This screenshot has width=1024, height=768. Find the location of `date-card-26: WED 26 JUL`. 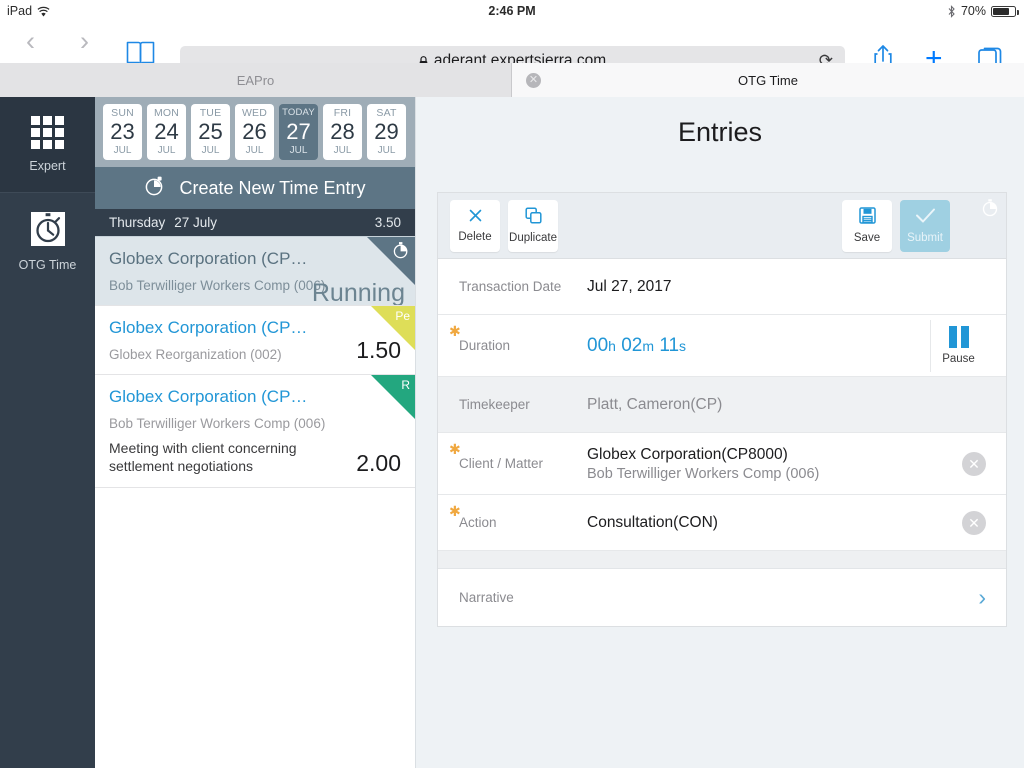

date-card-26: WED 26 JUL is located at coordinates (254, 132).